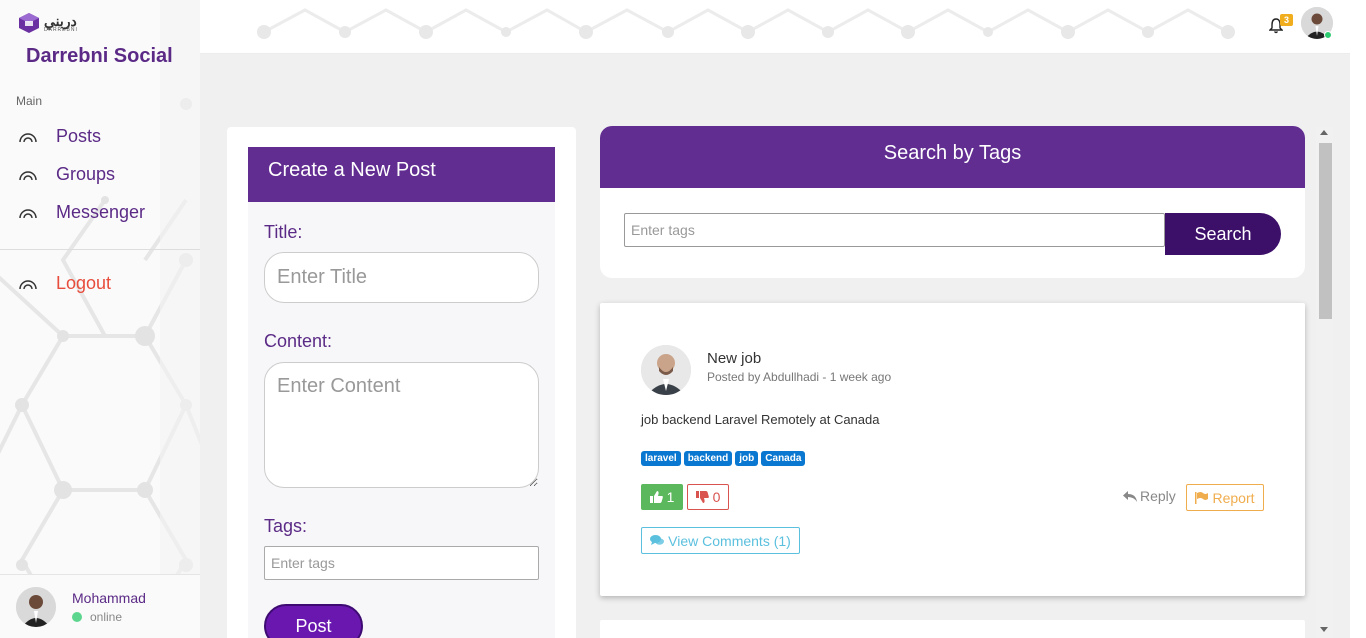 The height and width of the screenshot is (638, 1366). I want to click on search-tags-input, so click(894, 230).